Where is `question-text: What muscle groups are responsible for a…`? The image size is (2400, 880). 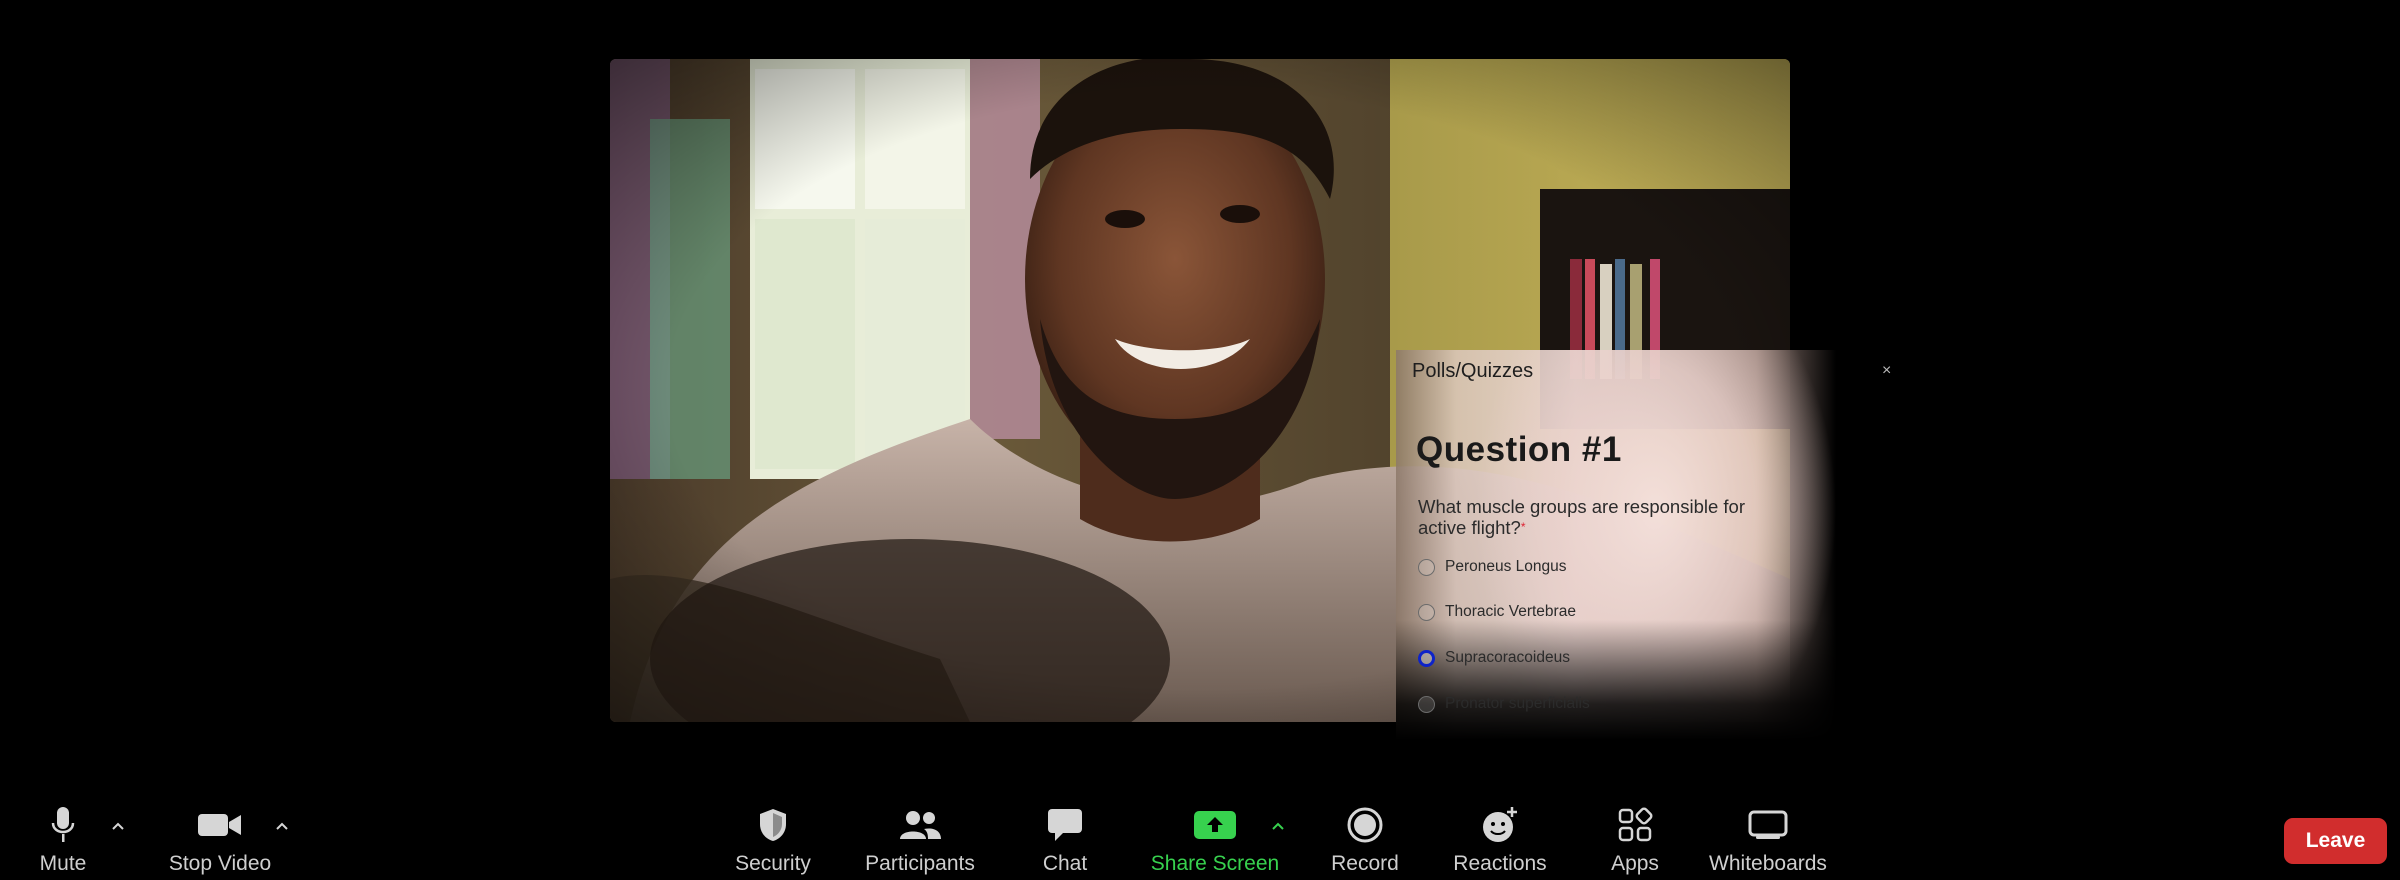
question-text: What muscle groups are responsible for a… is located at coordinates (1581, 517).